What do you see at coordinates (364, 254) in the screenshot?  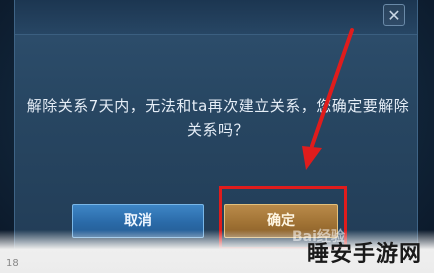 I see `site-watermark: 睡安手游网` at bounding box center [364, 254].